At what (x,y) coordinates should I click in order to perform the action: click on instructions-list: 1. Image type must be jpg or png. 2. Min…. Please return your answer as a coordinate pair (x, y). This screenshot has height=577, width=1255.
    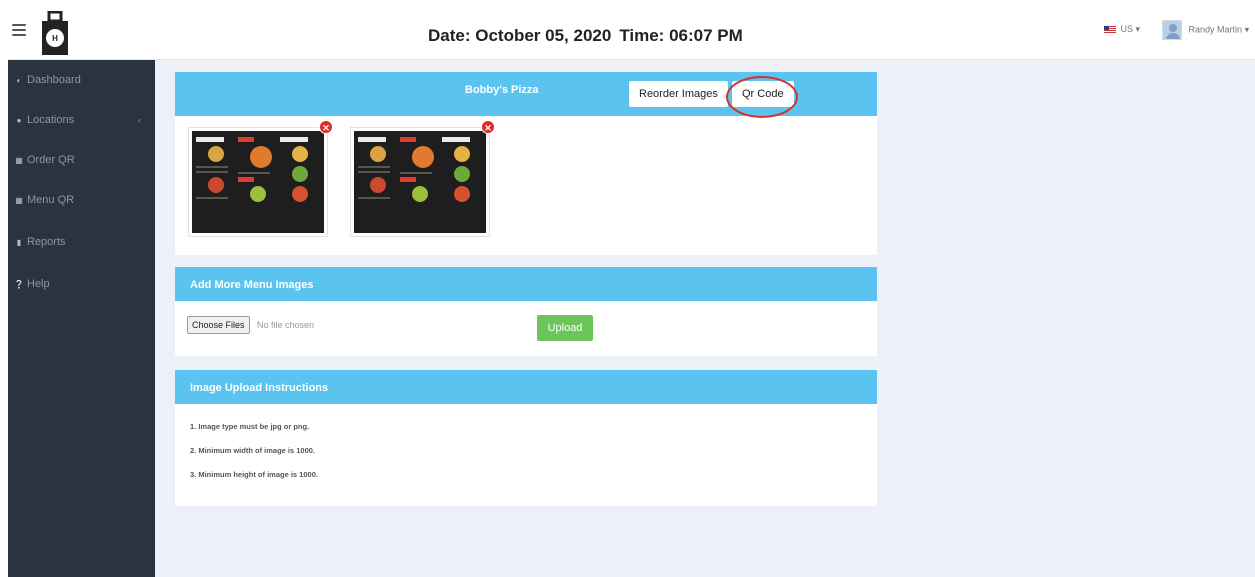
    Looking at the image, I should click on (526, 455).